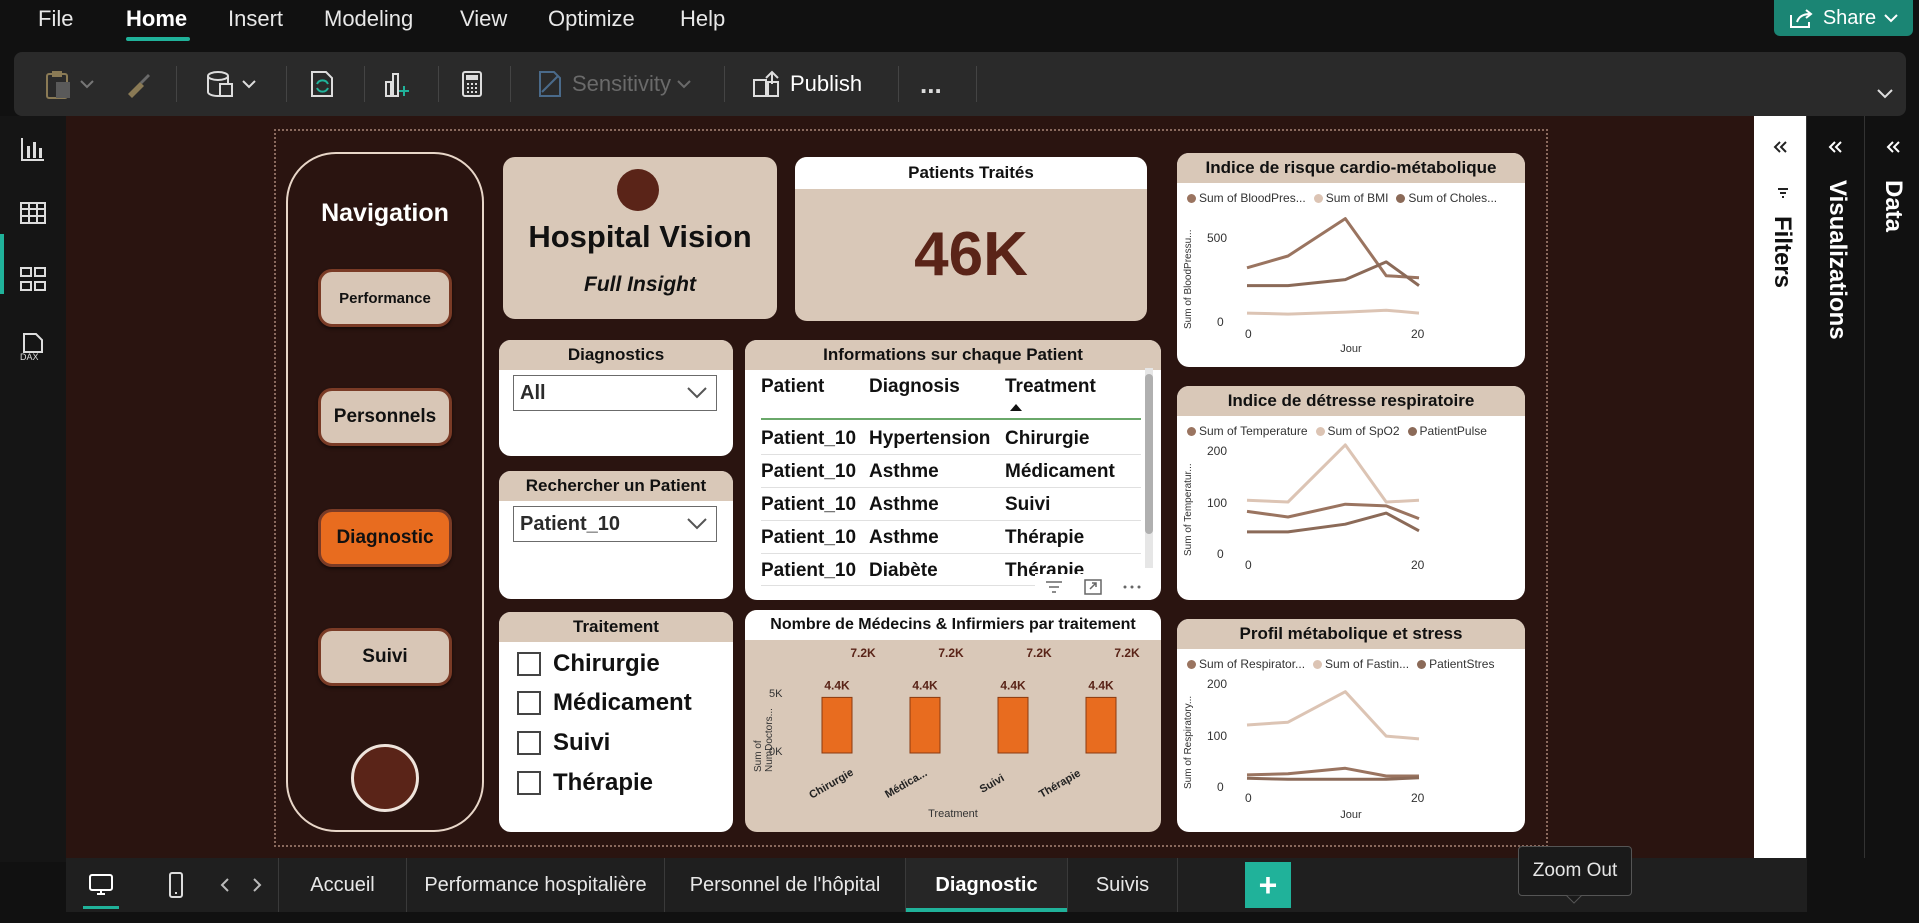  Describe the element at coordinates (255, 19) in the screenshot. I see `menu-insert: Insert` at that location.